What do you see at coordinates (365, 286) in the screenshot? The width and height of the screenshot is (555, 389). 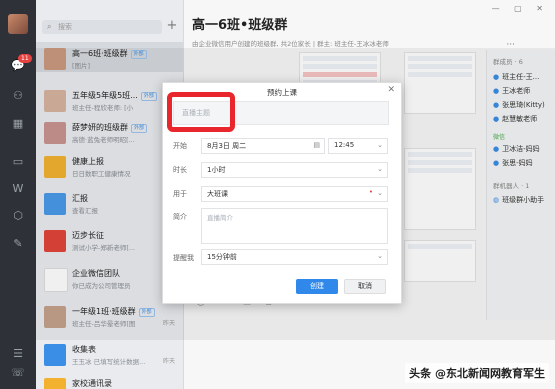 I see `cancel-button: 取消` at bounding box center [365, 286].